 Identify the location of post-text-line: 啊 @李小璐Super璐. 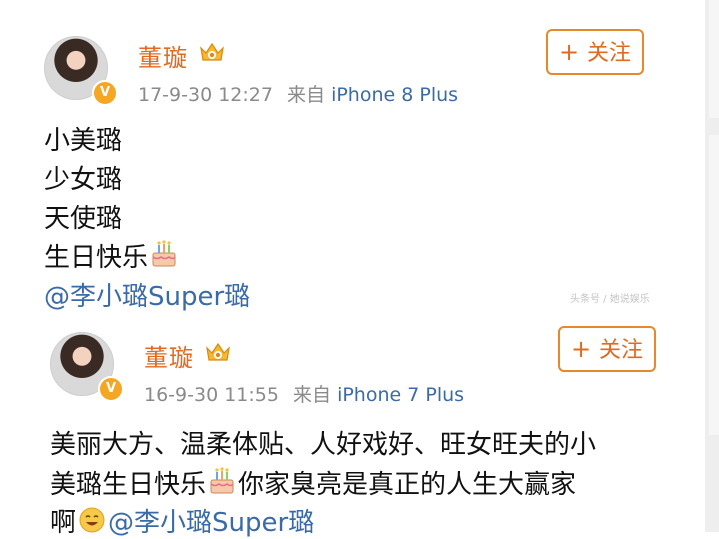
(182, 520).